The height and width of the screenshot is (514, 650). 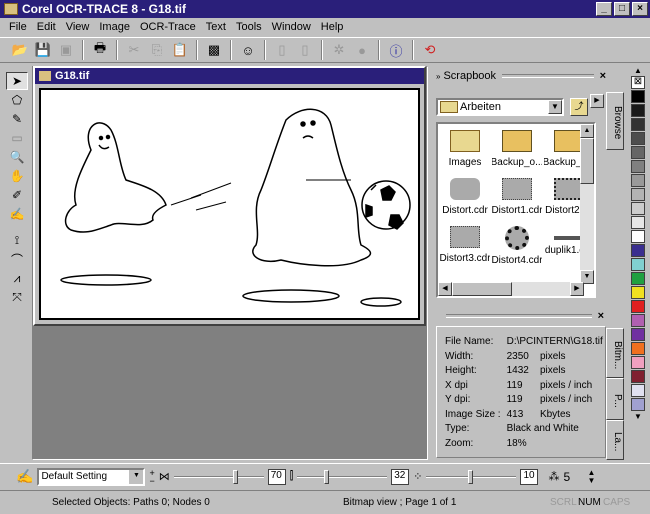 What do you see at coordinates (465, 248) in the screenshot?
I see `list-item: Distort3.cdr` at bounding box center [465, 248].